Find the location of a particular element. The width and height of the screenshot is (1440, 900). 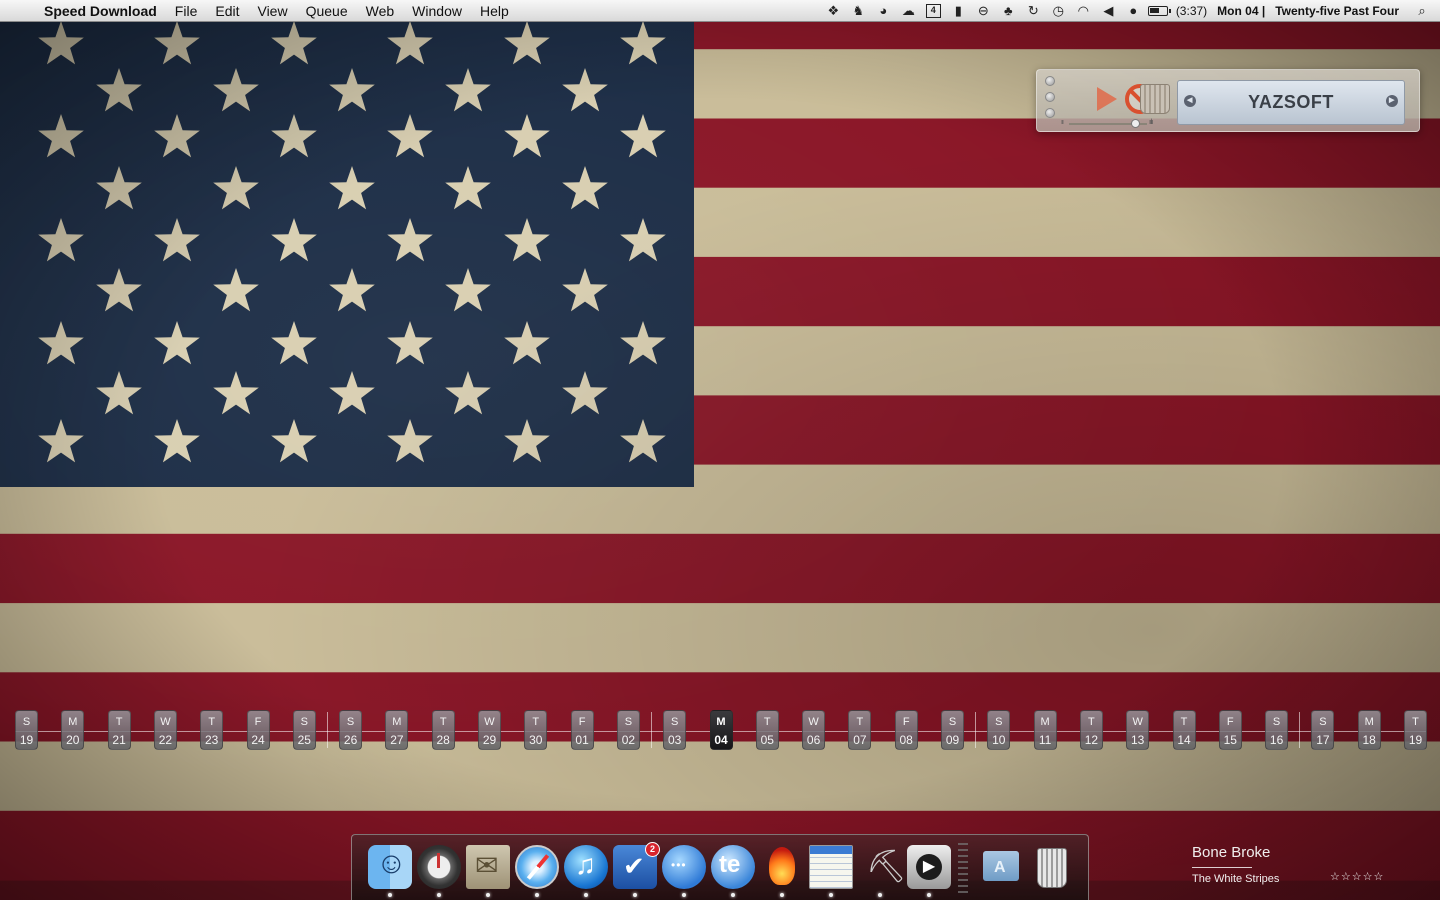

zoom-button is located at coordinates (1050, 113).